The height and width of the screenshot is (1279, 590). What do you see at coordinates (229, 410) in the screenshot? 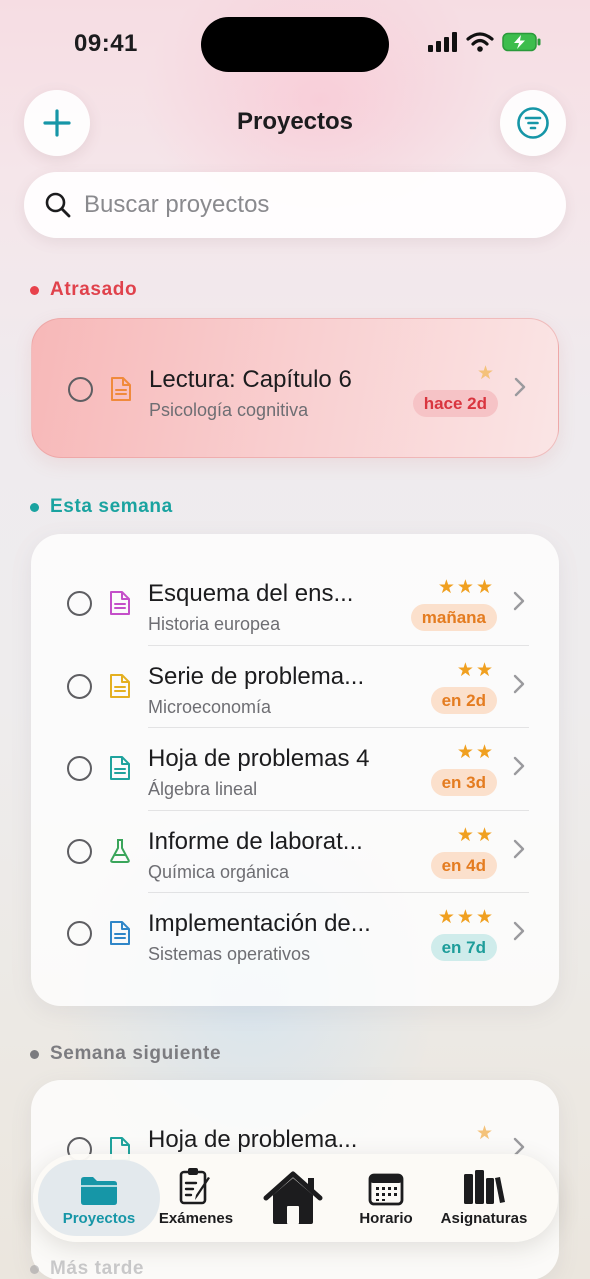
I see `project-subject: Psicología cognitiva` at bounding box center [229, 410].